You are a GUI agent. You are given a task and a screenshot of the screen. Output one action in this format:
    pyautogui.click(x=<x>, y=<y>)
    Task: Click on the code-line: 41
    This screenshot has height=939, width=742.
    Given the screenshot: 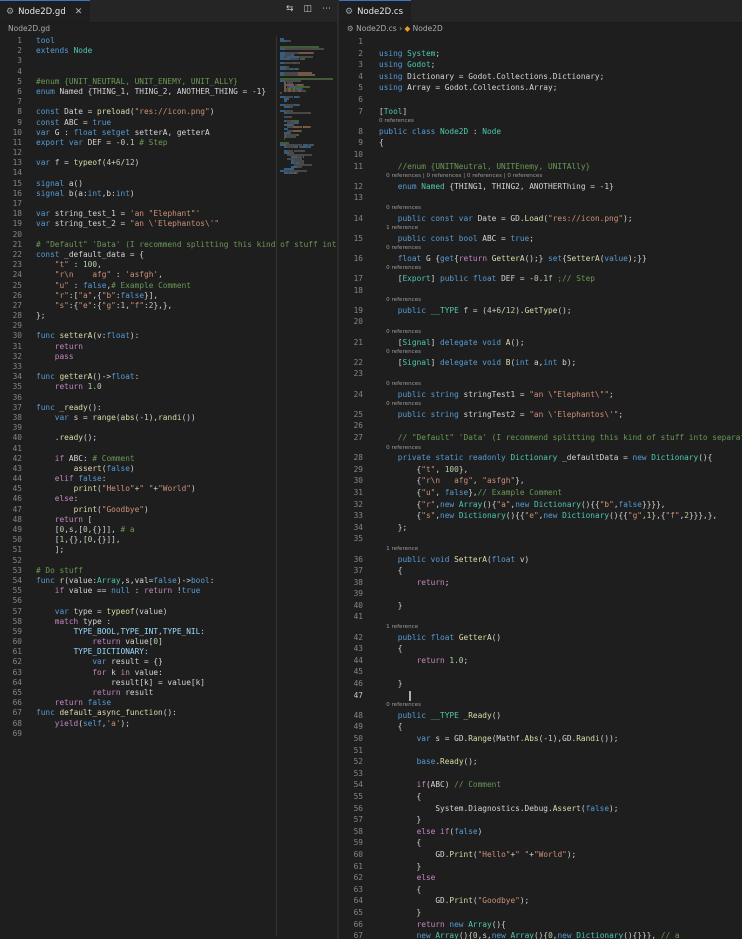 What is the action you would take?
    pyautogui.click(x=540, y=617)
    